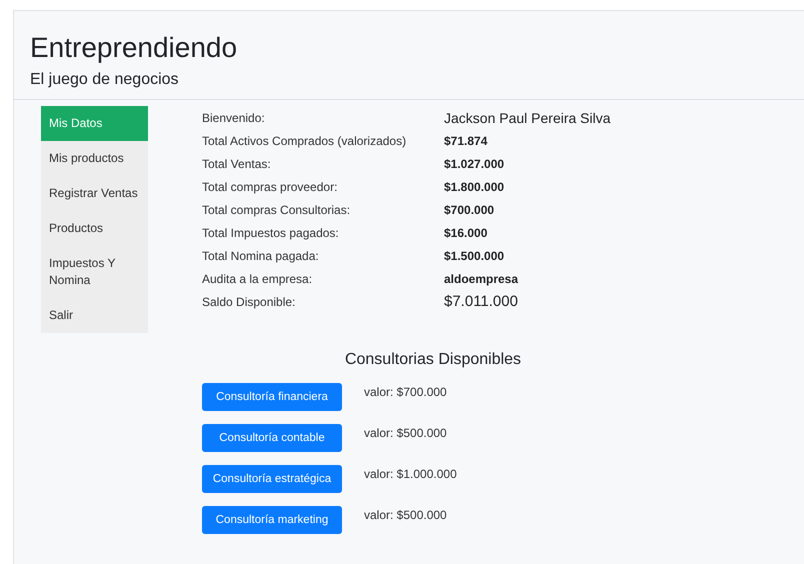 The width and height of the screenshot is (804, 564). Describe the element at coordinates (234, 118) in the screenshot. I see `summary-label: Bienvenido:` at that location.